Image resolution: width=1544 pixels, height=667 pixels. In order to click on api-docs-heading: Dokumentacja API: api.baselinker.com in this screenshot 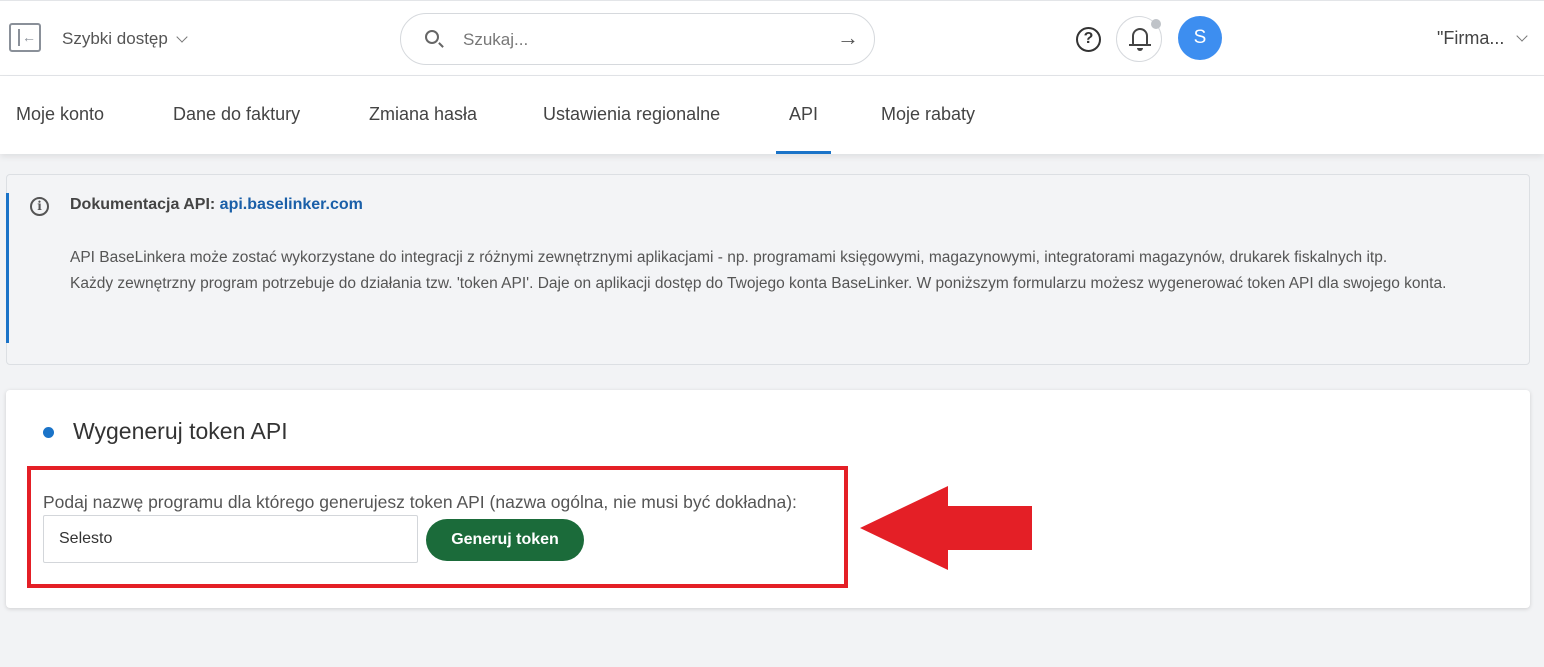, I will do `click(216, 205)`.